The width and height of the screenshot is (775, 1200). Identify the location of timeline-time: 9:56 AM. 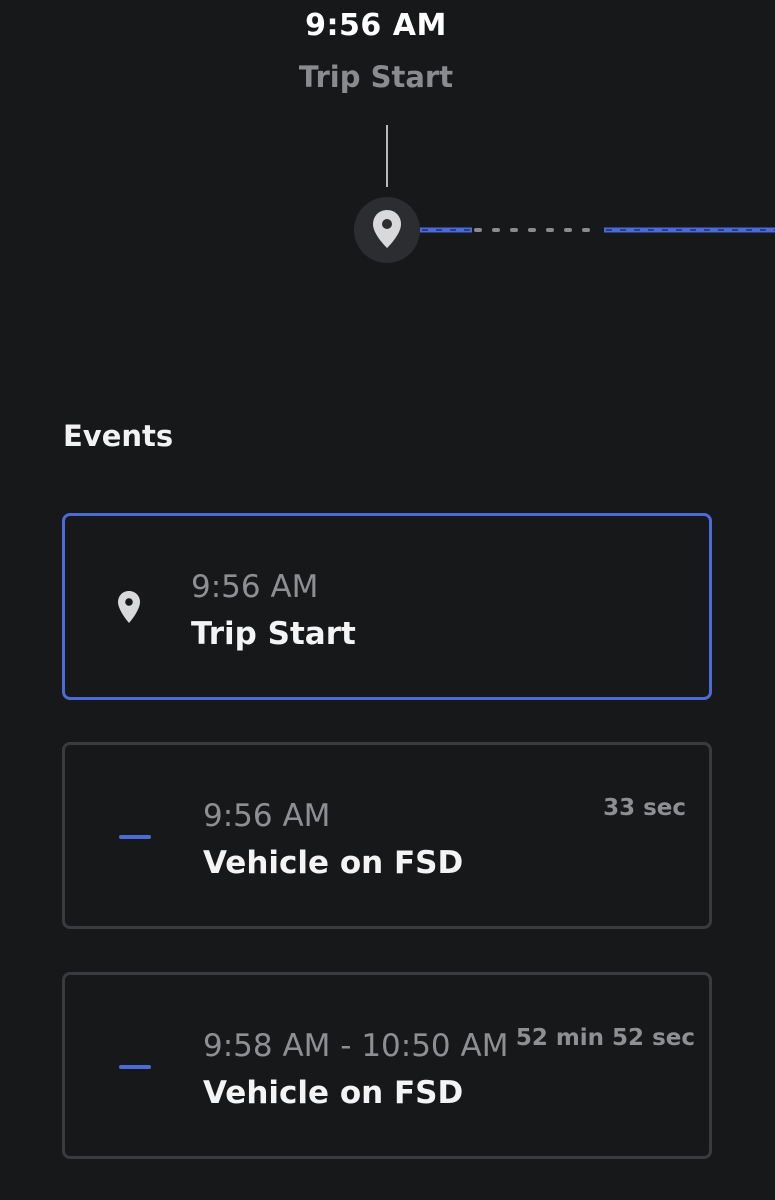
(376, 25).